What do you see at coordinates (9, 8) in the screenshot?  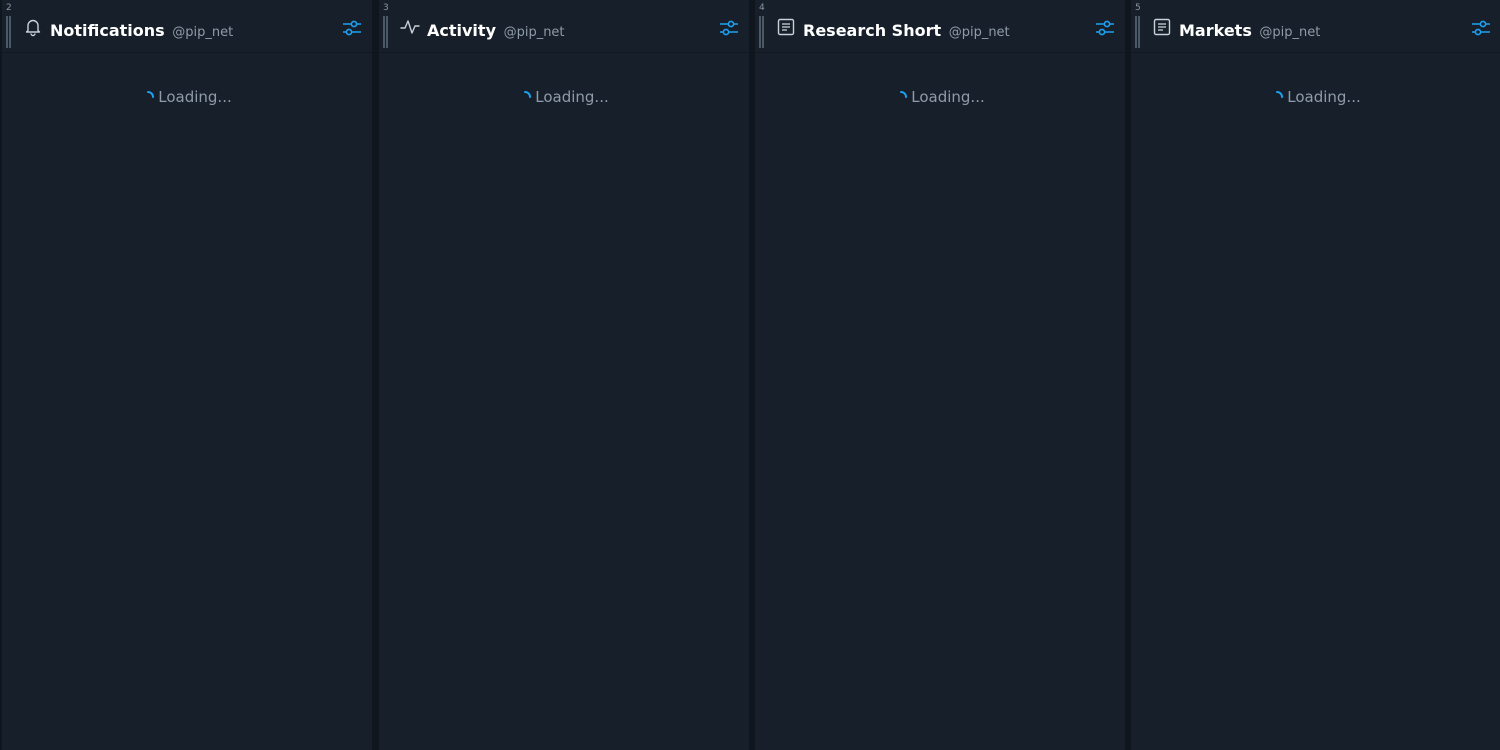 I see `column-index: 2` at bounding box center [9, 8].